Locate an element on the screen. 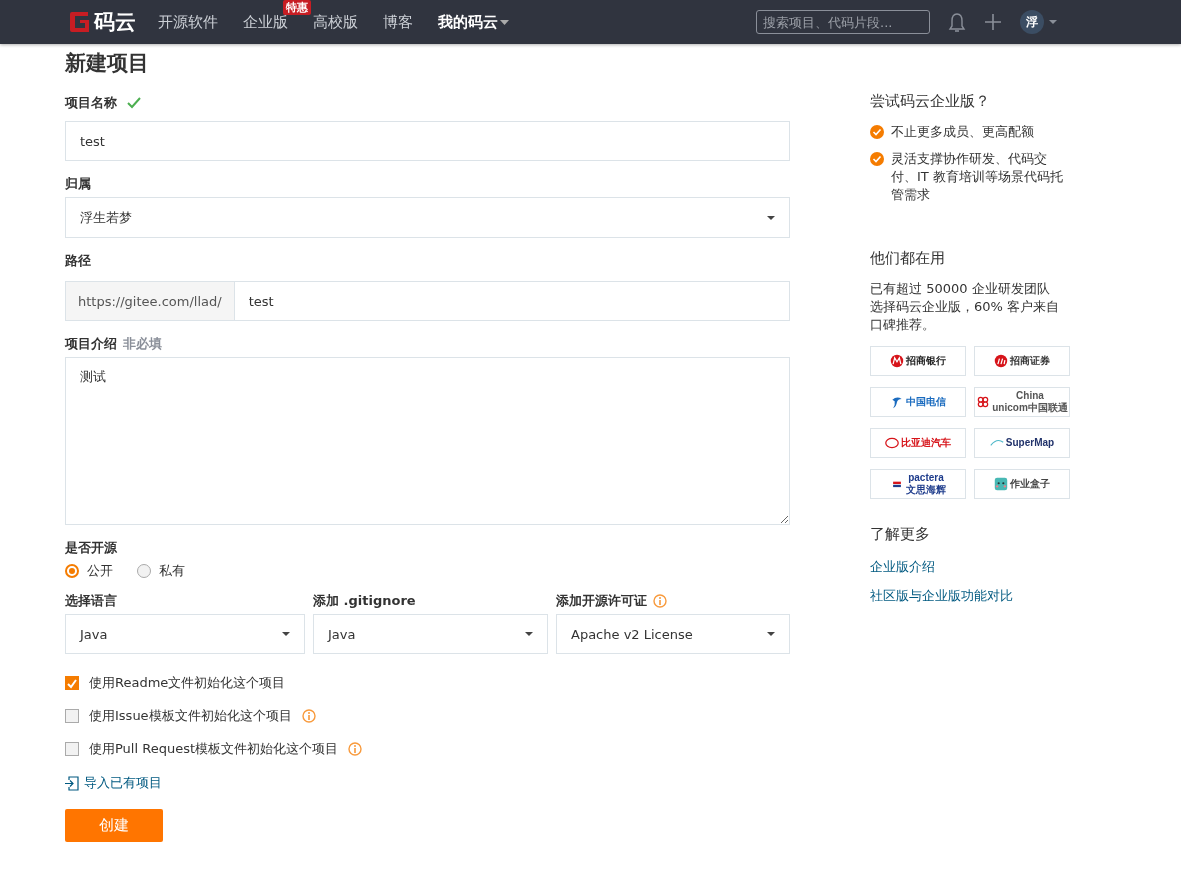  field-label: 添加开源许可证 is located at coordinates (601, 600).